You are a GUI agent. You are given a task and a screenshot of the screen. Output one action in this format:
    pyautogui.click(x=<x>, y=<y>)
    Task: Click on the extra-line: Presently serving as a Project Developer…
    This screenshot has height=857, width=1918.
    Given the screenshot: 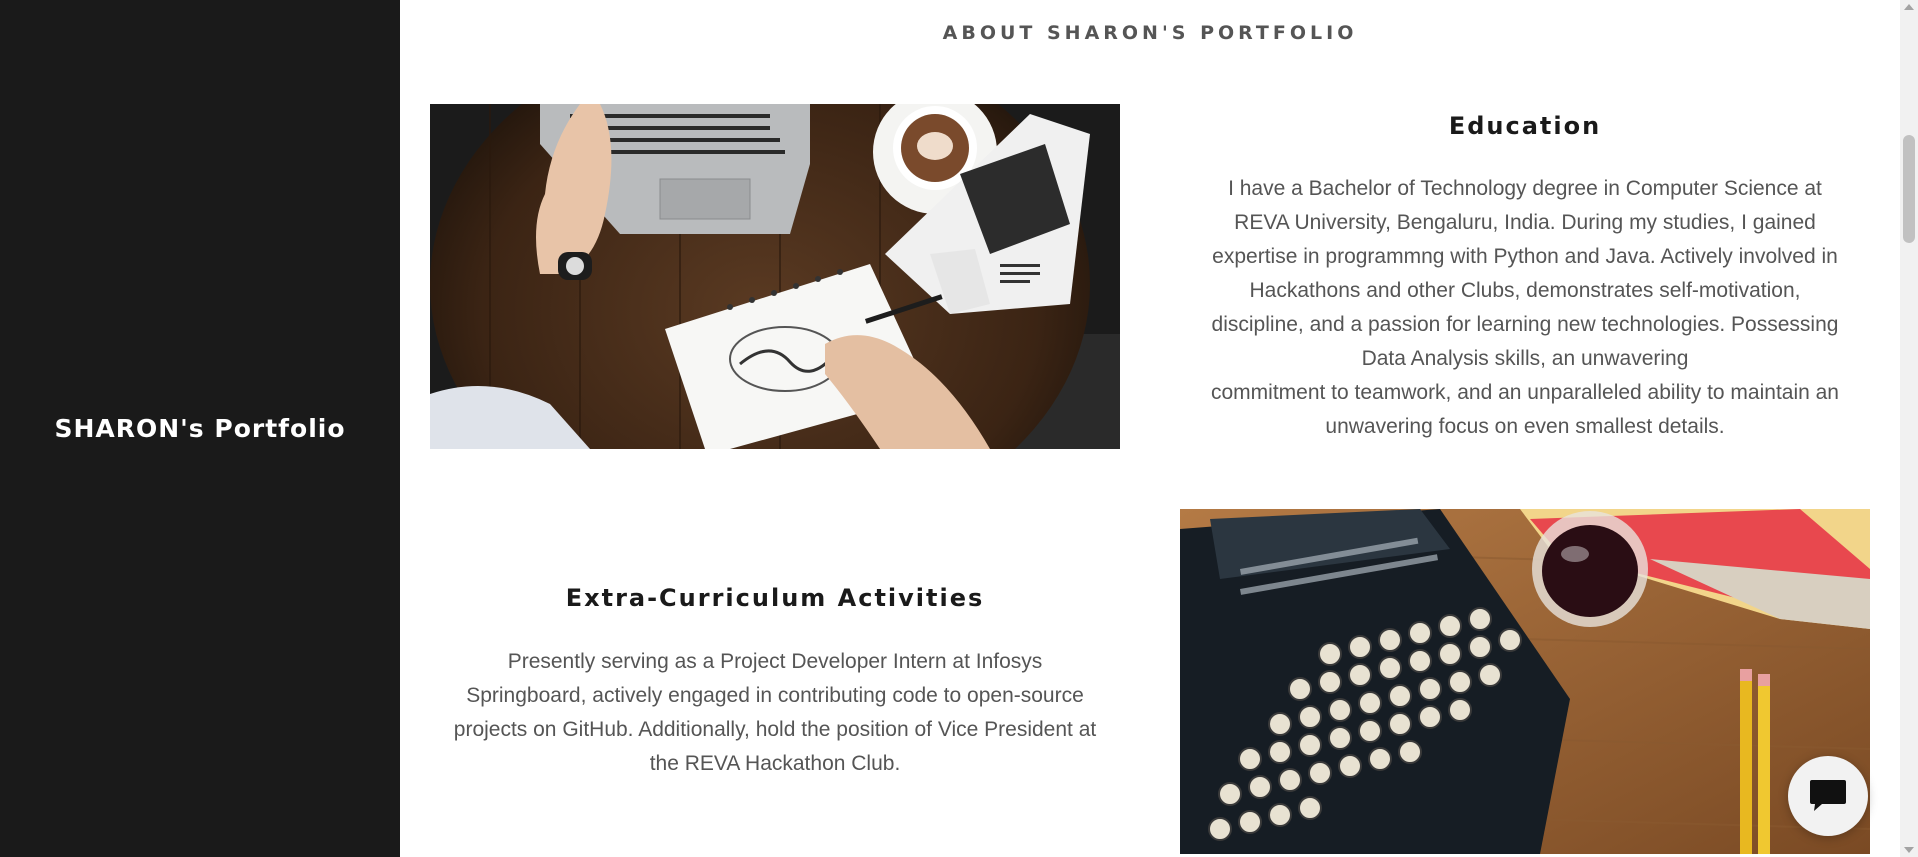 What is the action you would take?
    pyautogui.click(x=775, y=661)
    